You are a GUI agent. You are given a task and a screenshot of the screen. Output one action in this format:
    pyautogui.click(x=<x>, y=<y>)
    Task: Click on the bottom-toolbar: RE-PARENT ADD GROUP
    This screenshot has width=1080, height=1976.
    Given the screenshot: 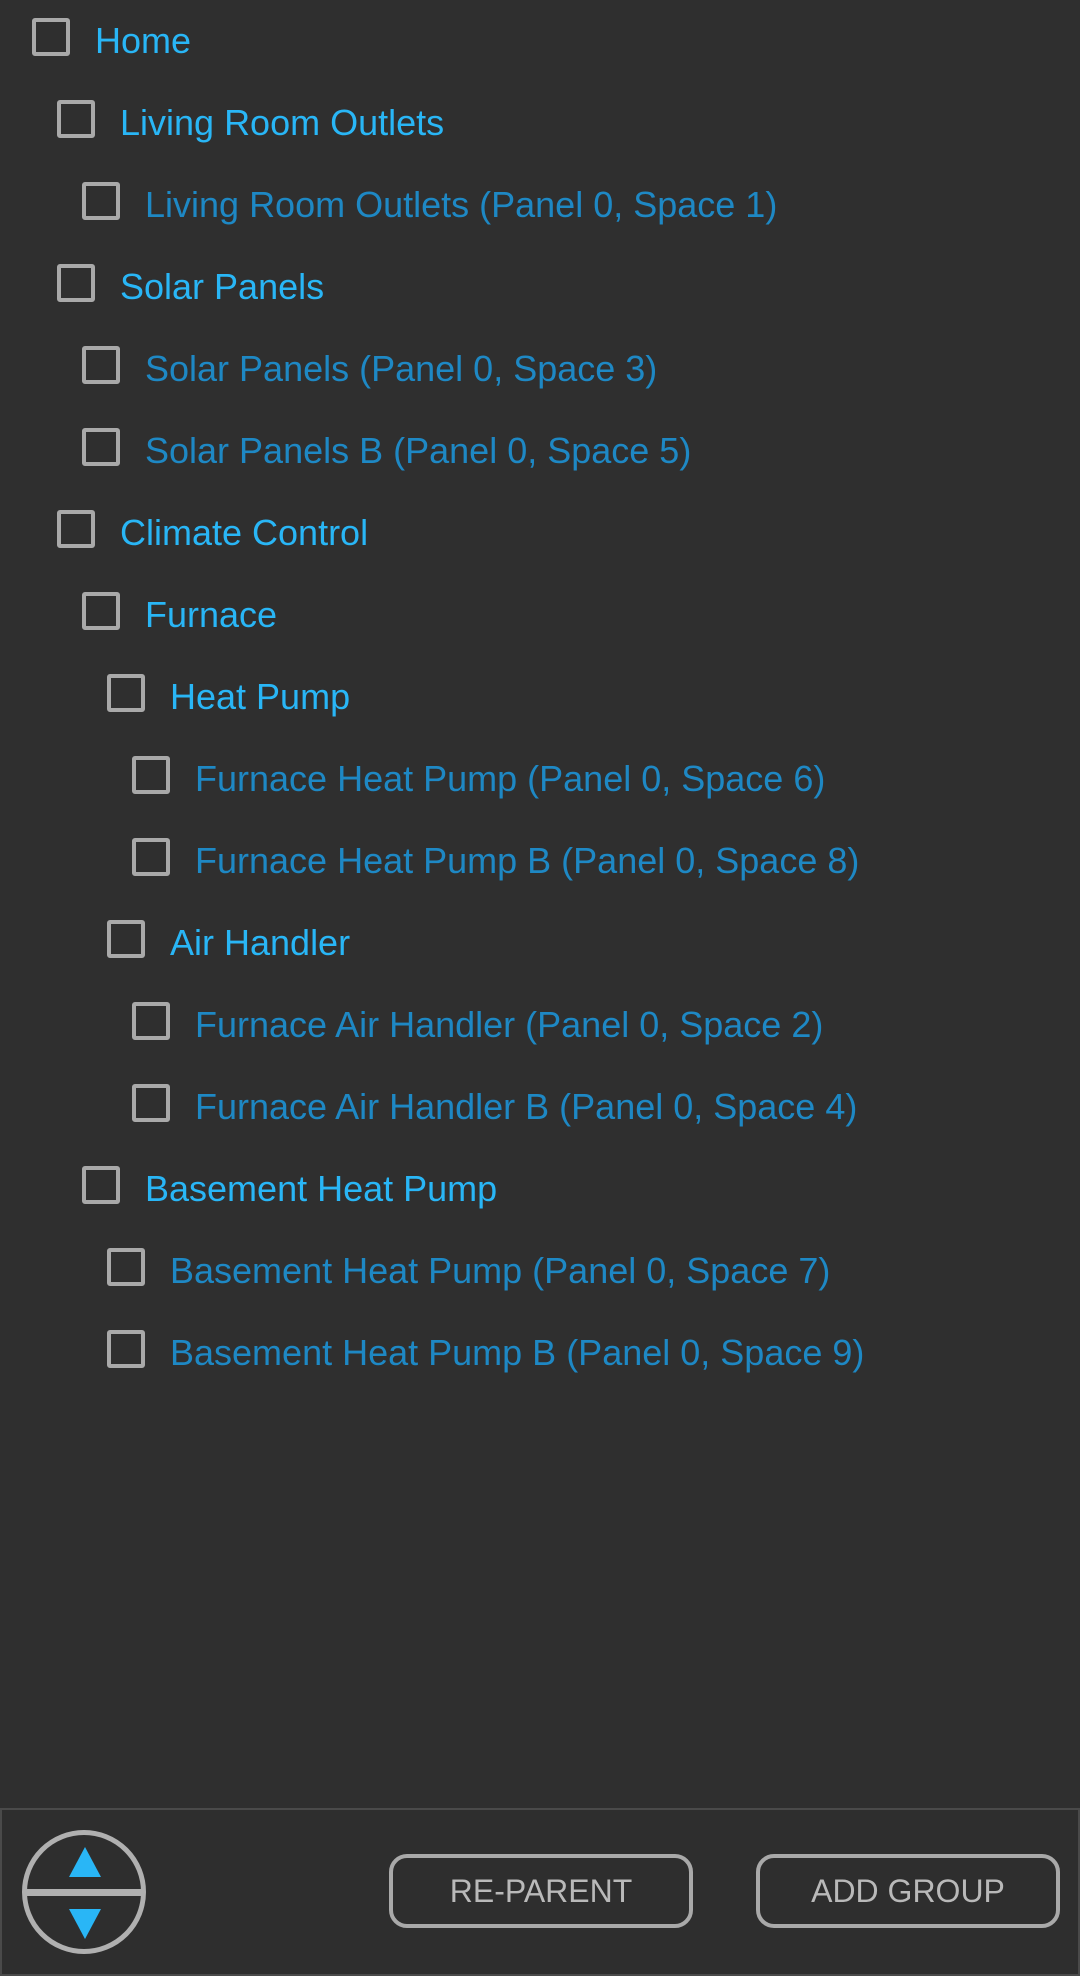 What is the action you would take?
    pyautogui.click(x=540, y=1892)
    